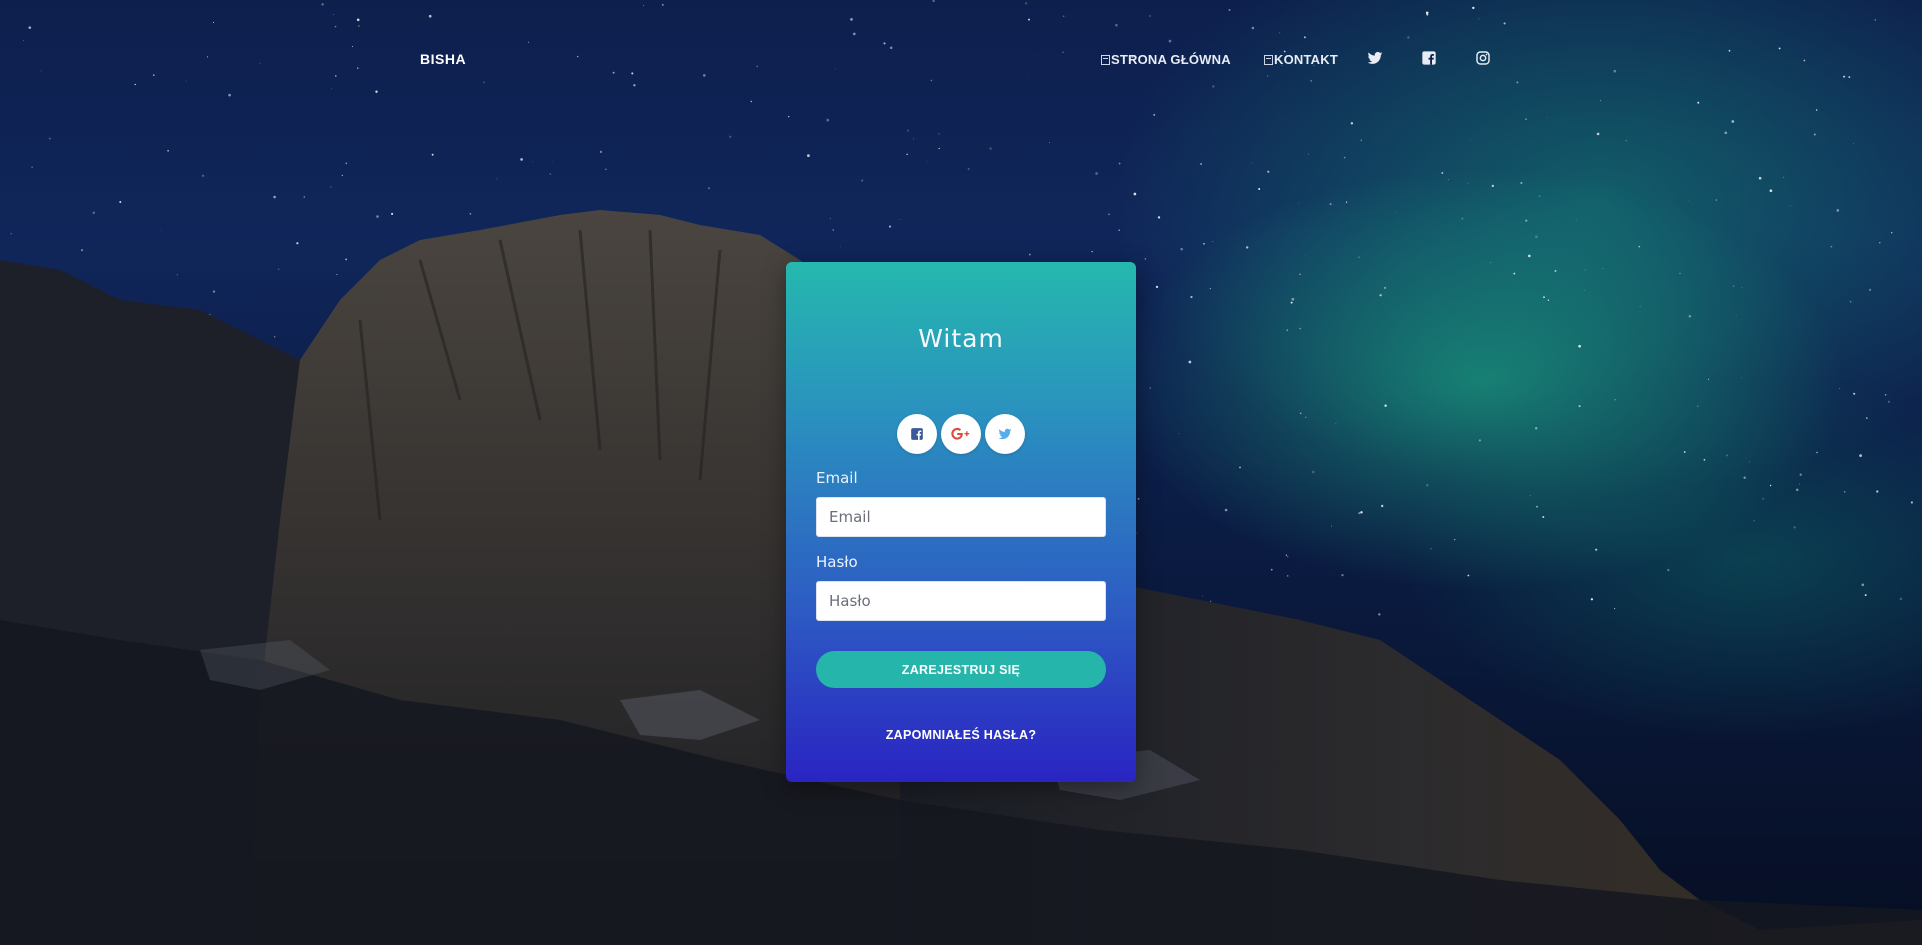  What do you see at coordinates (443, 59) in the screenshot?
I see `brand-logo: BISHA` at bounding box center [443, 59].